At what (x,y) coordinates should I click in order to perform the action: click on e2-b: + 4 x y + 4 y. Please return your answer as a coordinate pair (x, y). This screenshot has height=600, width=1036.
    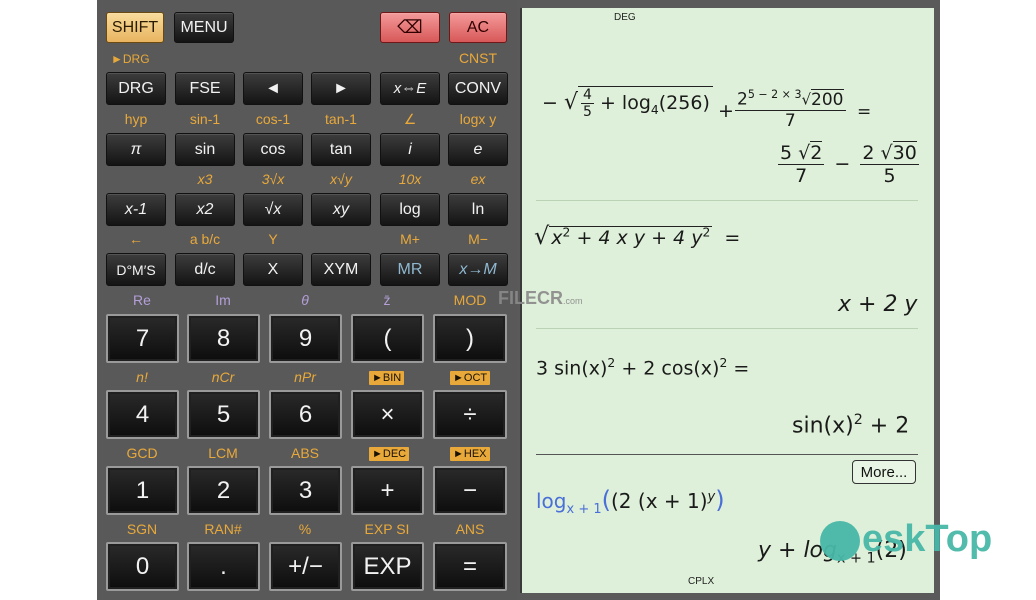
    Looking at the image, I should click on (636, 238).